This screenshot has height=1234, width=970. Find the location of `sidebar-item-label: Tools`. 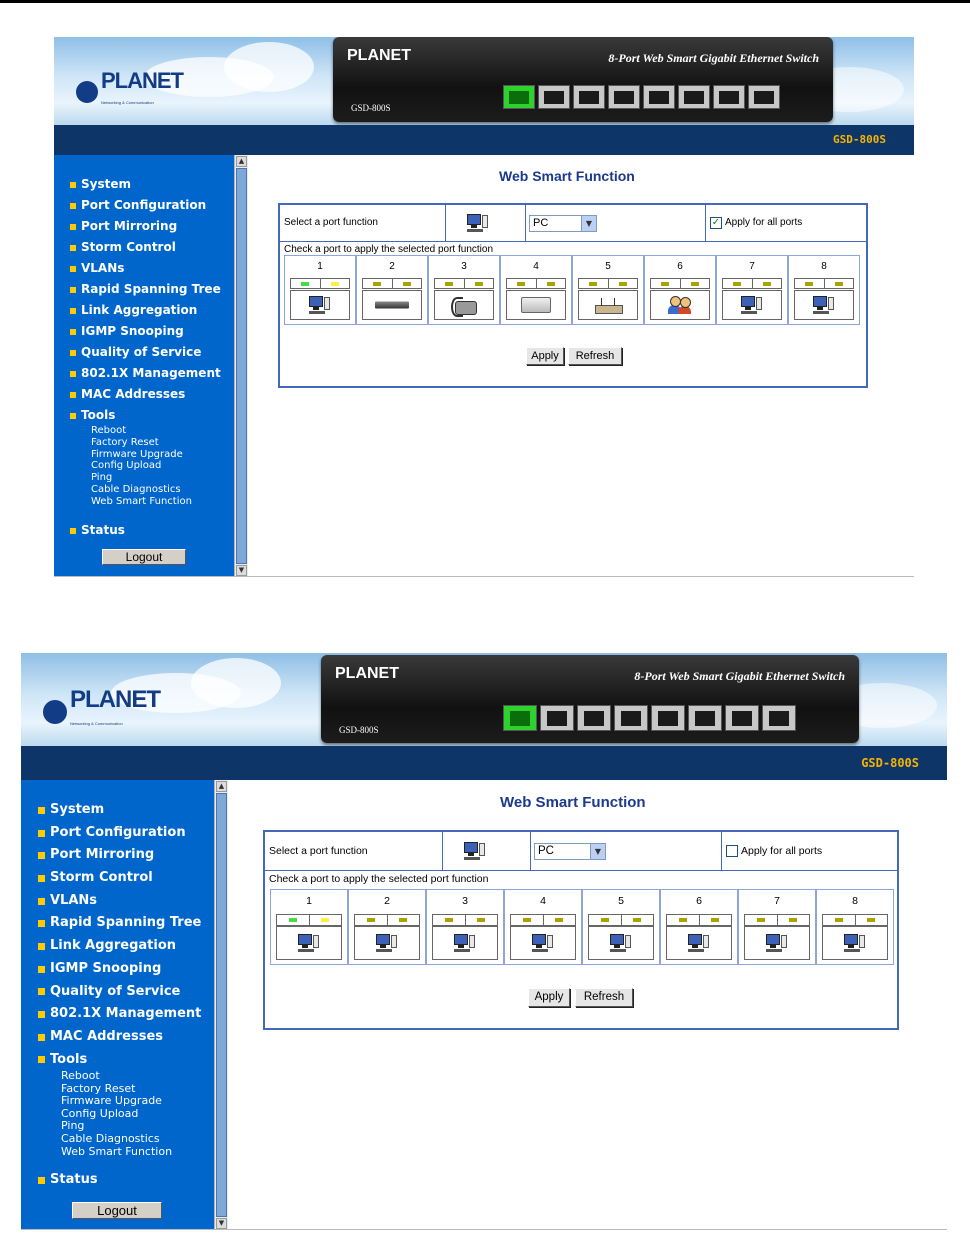

sidebar-item-label: Tools is located at coordinates (98, 415).